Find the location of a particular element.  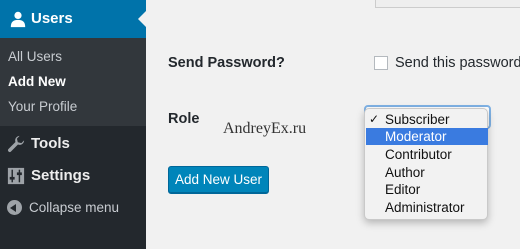

role-option-label: Administrator is located at coordinates (425, 207).